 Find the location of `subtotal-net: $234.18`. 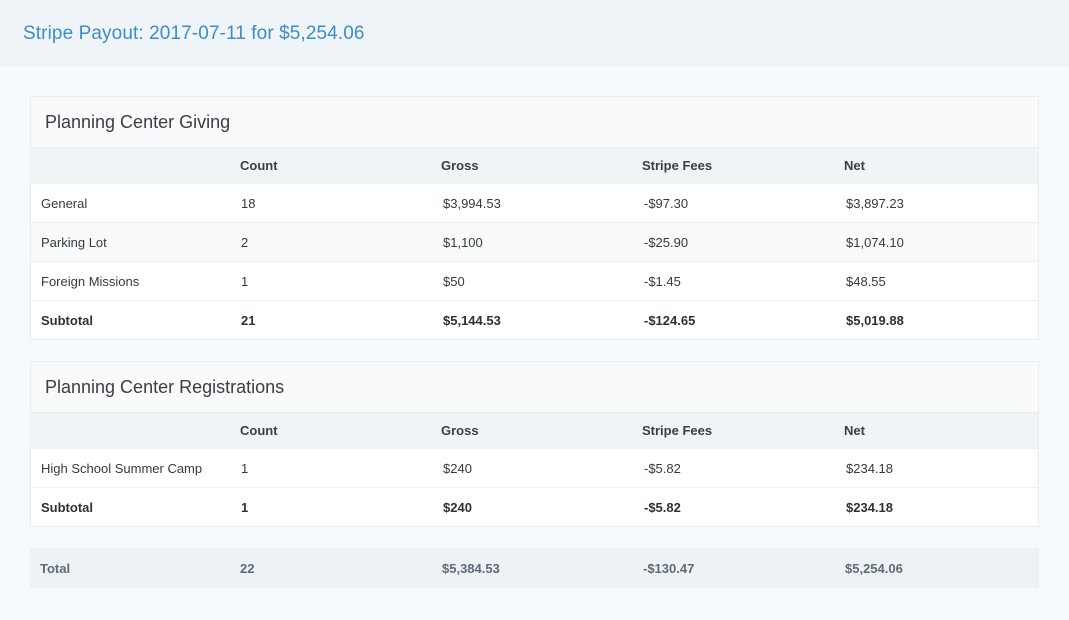

subtotal-net: $234.18 is located at coordinates (869, 507).